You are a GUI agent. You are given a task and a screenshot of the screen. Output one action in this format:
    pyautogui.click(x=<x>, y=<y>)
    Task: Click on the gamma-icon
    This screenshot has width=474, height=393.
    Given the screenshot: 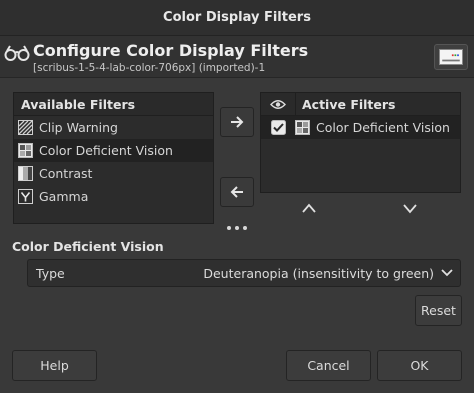 What is the action you would take?
    pyautogui.click(x=25, y=196)
    